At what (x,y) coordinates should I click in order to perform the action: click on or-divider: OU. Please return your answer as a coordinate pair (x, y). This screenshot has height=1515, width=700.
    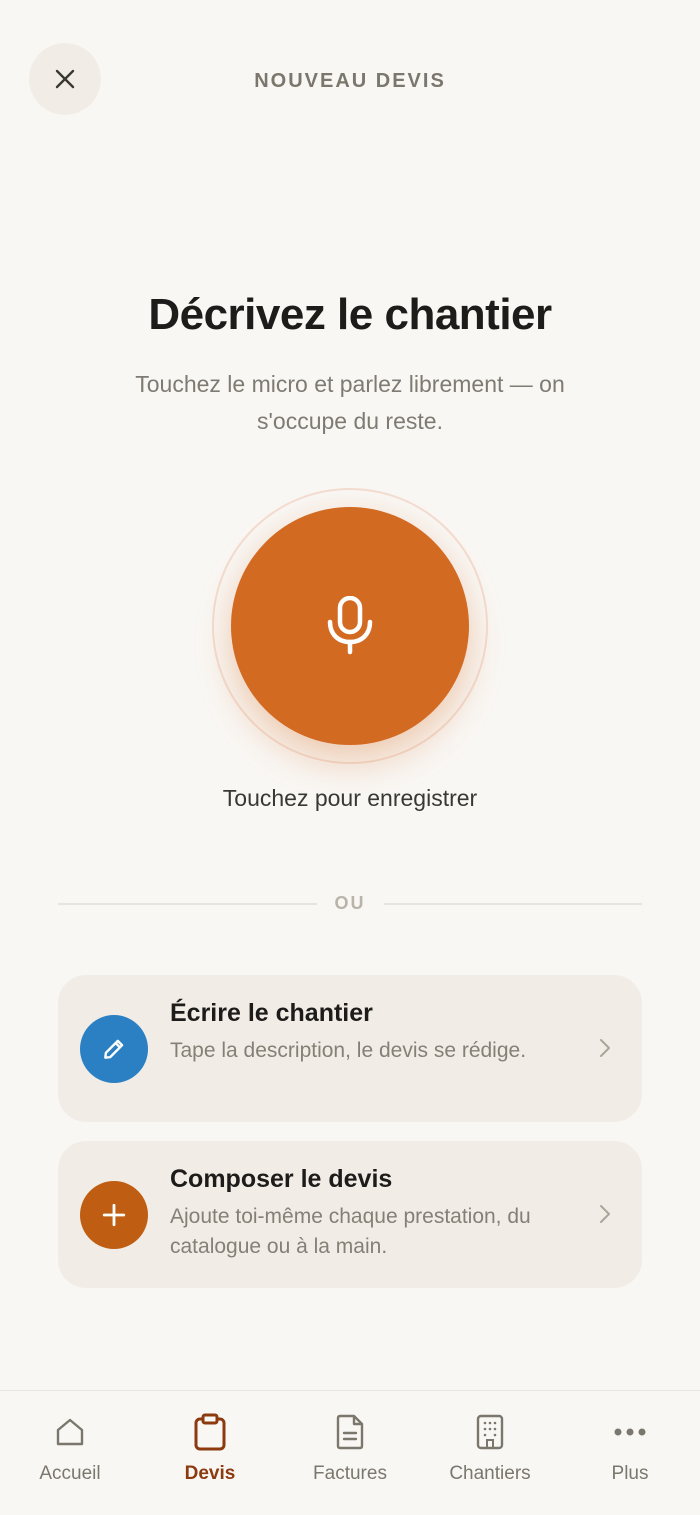
    Looking at the image, I should click on (350, 903).